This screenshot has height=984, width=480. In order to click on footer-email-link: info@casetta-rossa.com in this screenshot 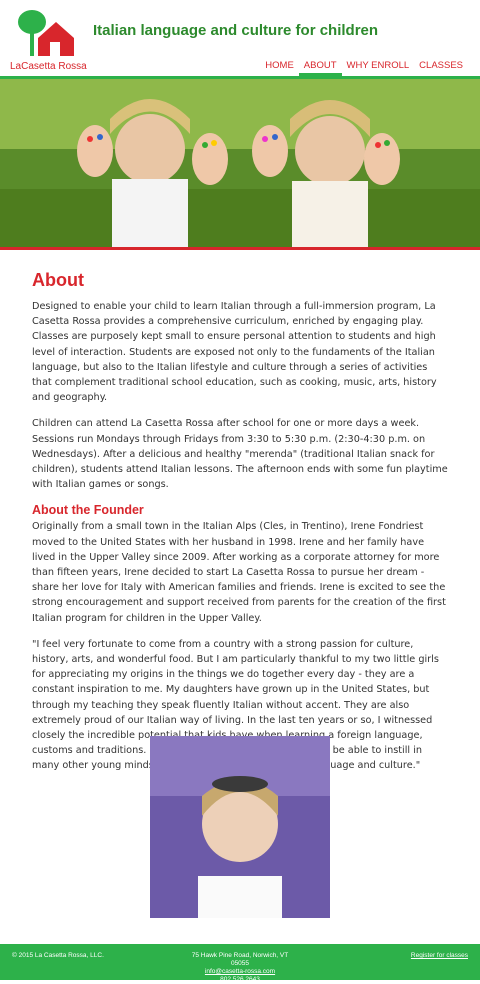, I will do `click(240, 971)`.